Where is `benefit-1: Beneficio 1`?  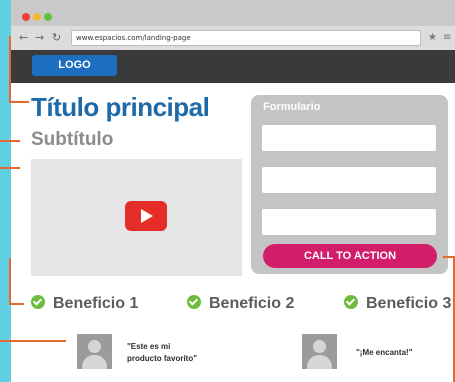
benefit-1: Beneficio 1 is located at coordinates (84, 304).